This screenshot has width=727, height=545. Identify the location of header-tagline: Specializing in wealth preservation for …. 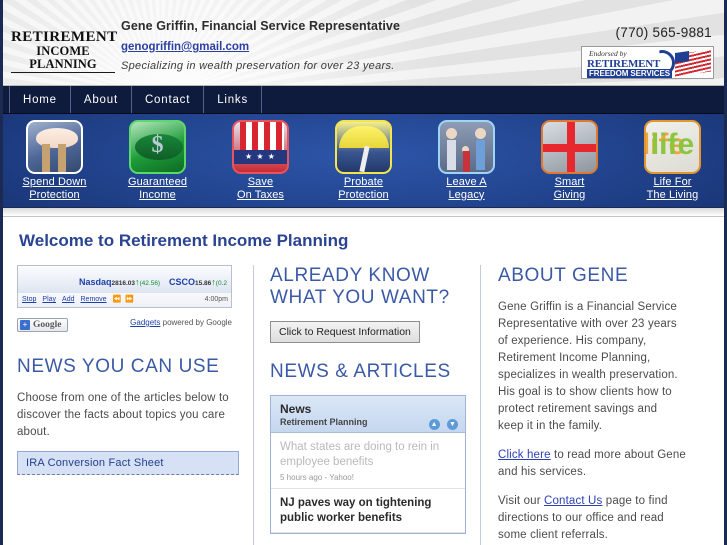
(258, 66).